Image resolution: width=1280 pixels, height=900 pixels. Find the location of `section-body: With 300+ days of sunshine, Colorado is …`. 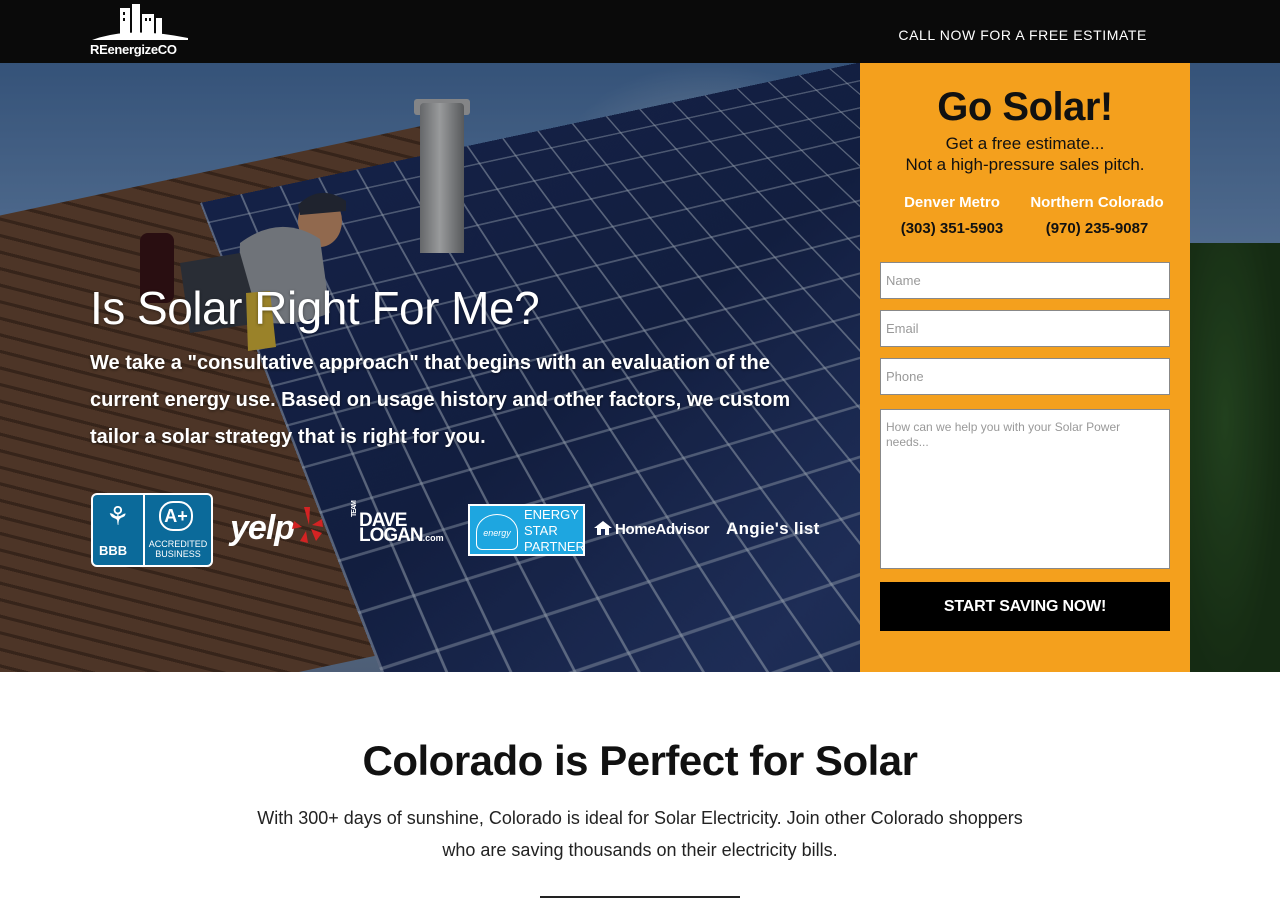

section-body: With 300+ days of sunshine, Colorado is … is located at coordinates (640, 834).